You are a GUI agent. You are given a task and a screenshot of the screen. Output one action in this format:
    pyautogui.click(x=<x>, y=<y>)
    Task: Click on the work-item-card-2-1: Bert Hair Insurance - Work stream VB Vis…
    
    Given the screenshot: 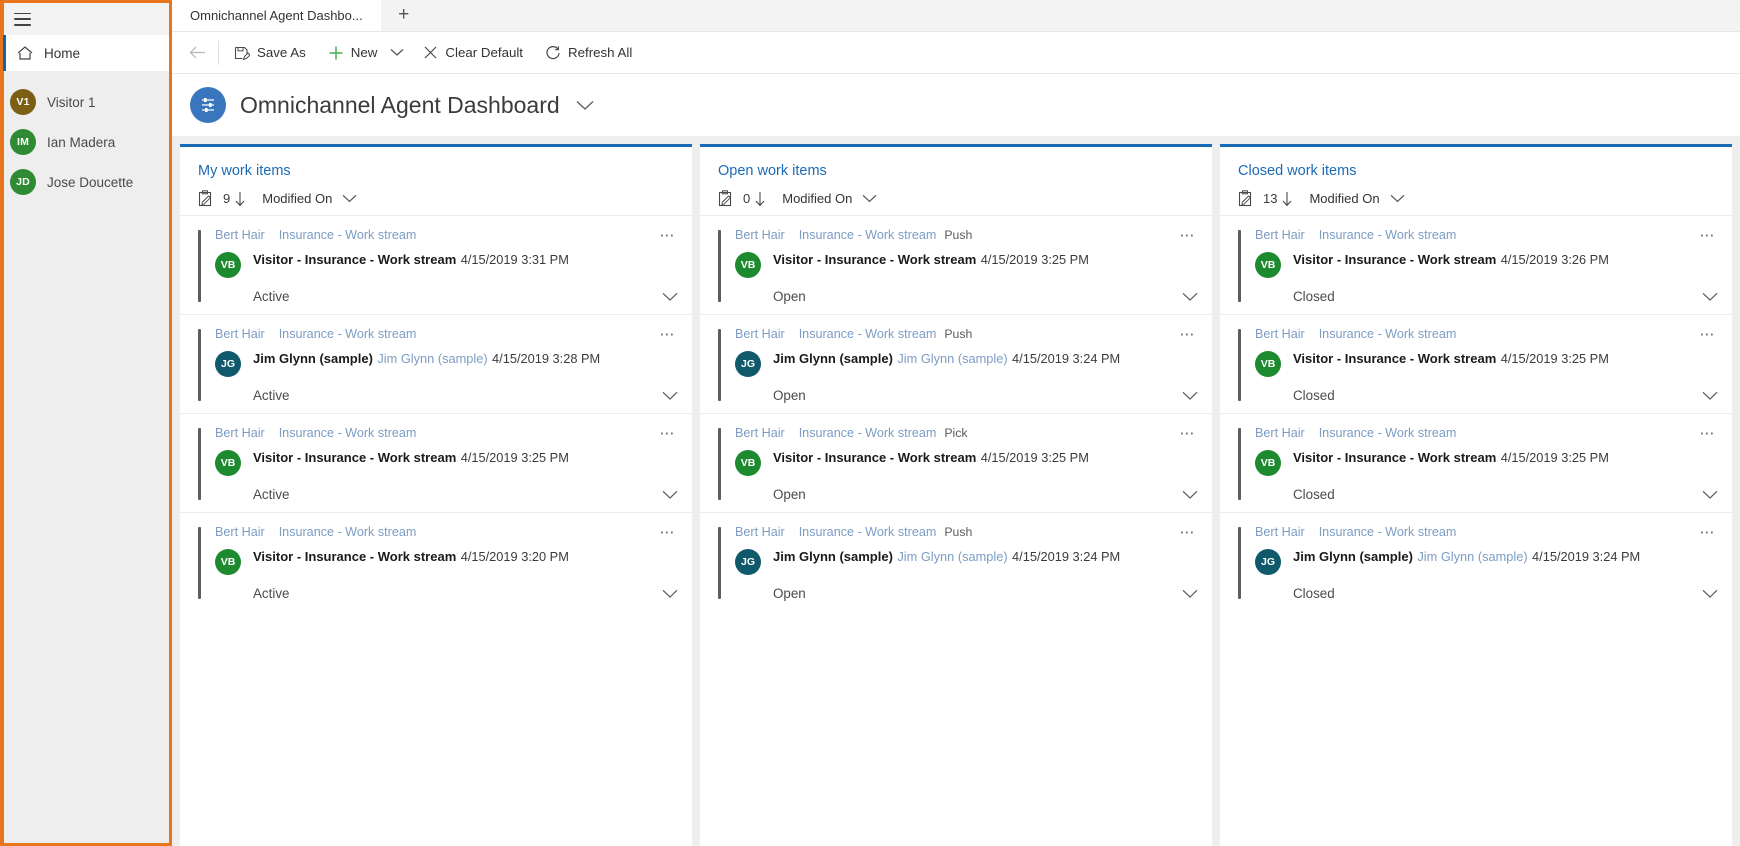 What is the action you would take?
    pyautogui.click(x=1476, y=363)
    